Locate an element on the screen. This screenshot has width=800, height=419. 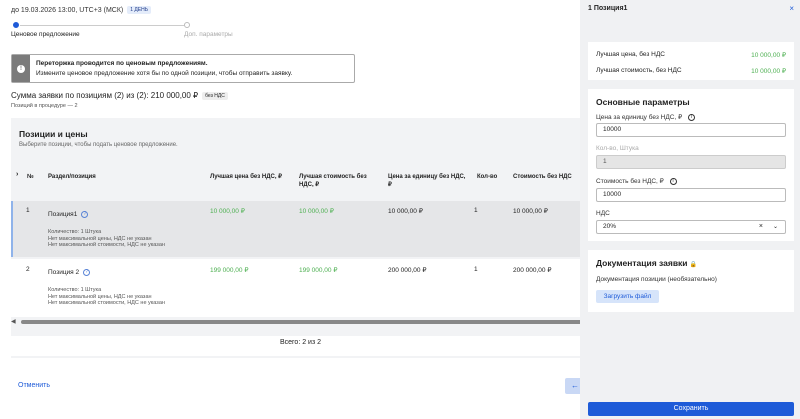
row-name: Позиция 2? is located at coordinates (69, 273).